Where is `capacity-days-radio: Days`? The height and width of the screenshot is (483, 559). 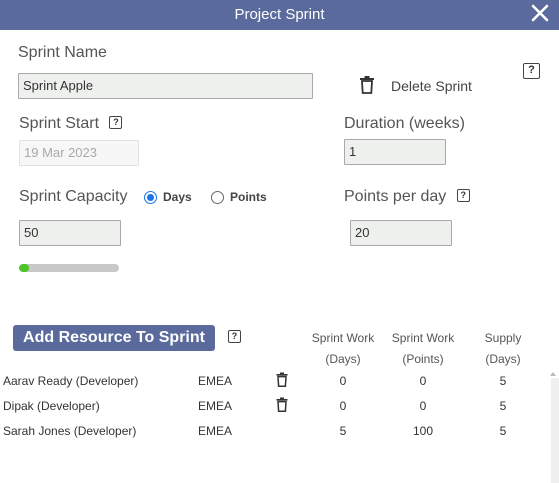 capacity-days-radio: Days is located at coordinates (168, 197).